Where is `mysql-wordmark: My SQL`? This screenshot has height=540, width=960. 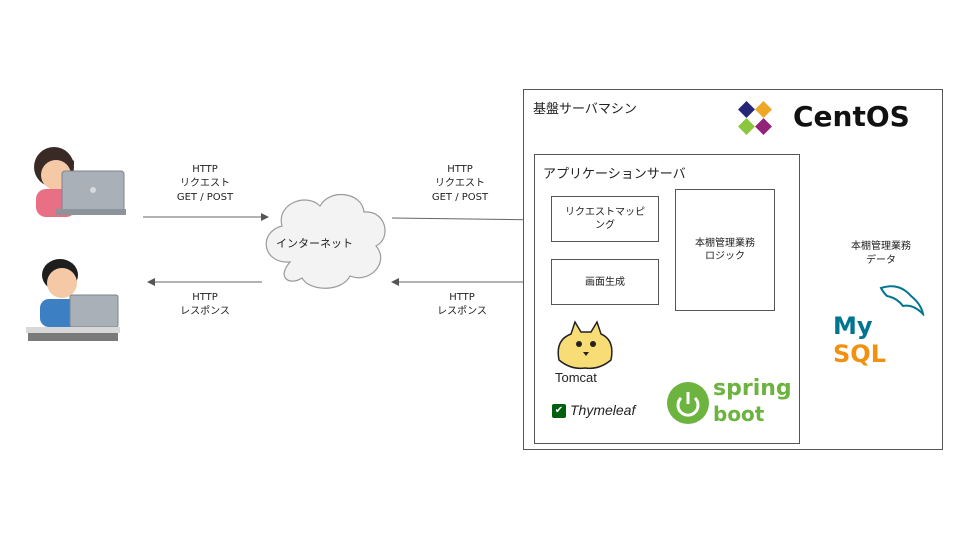 mysql-wordmark: My SQL is located at coordinates (883, 340).